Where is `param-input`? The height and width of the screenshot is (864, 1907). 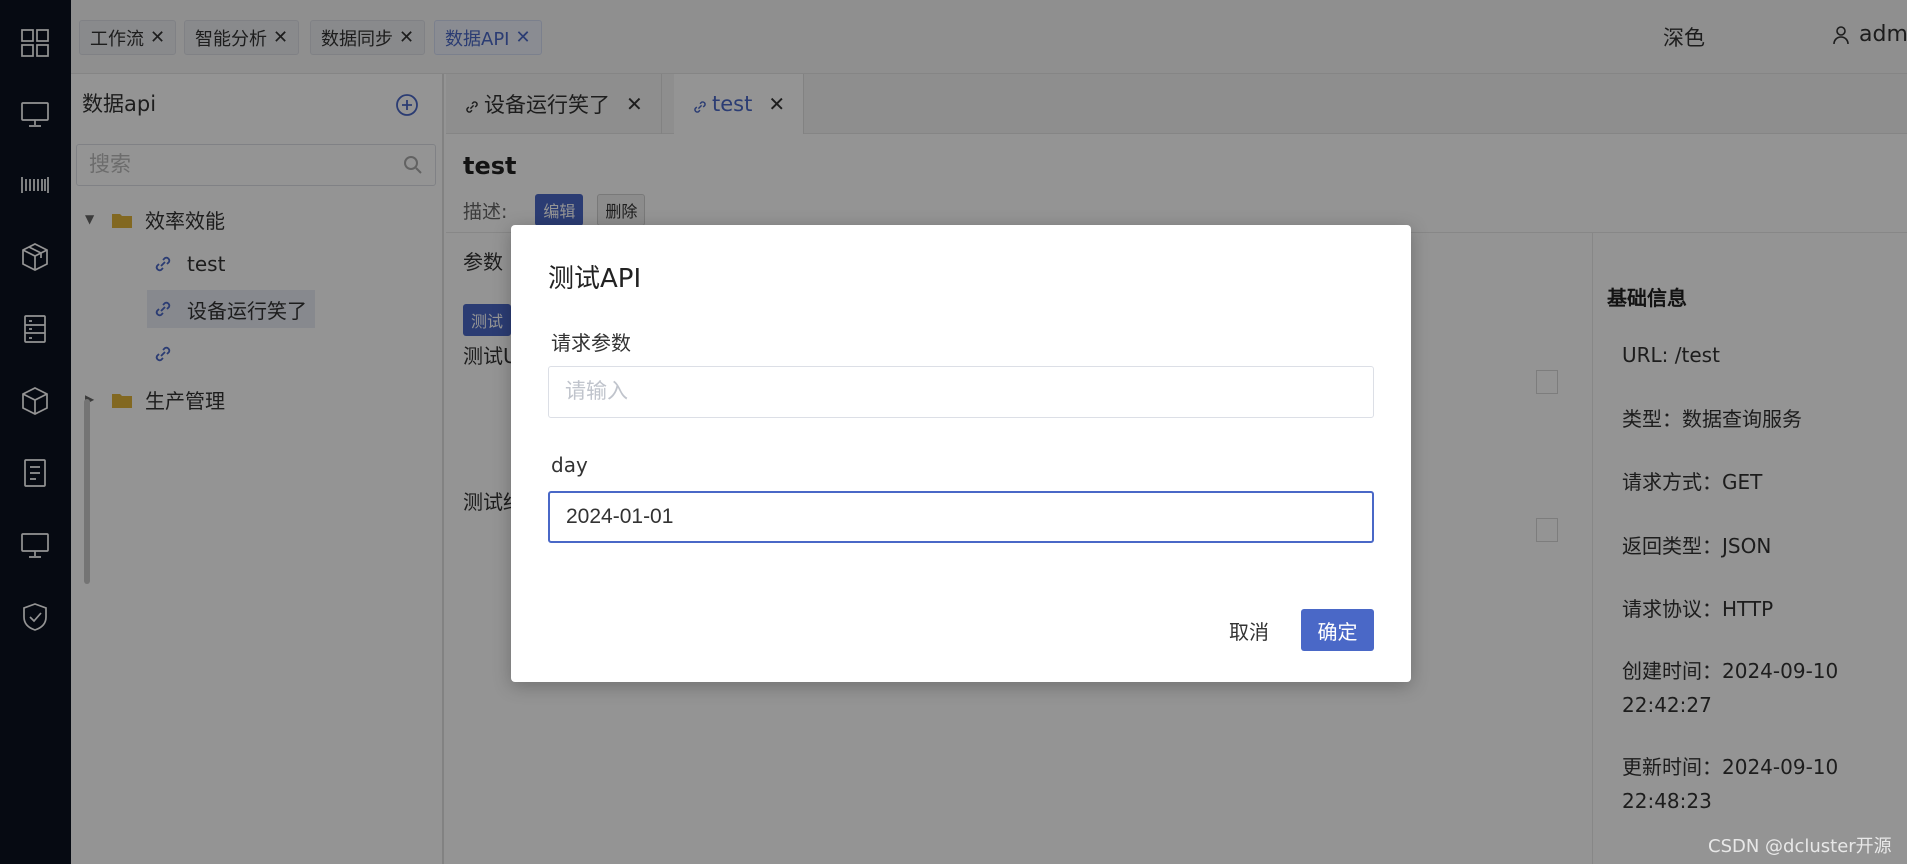 param-input is located at coordinates (961, 392).